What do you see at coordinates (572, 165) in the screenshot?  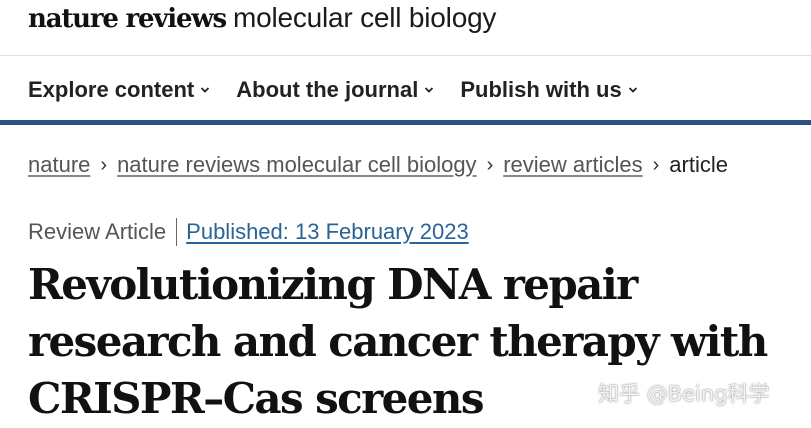 I see `breadcrumb-link-review-articles: review articles` at bounding box center [572, 165].